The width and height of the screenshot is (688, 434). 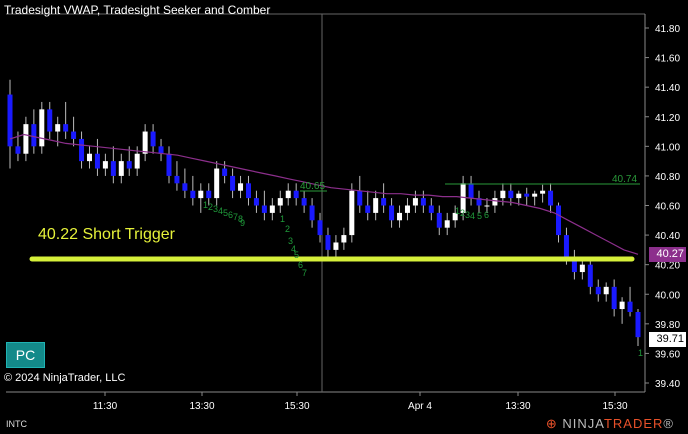 I want to click on y-tick-label: 41.00, so click(x=667, y=147).